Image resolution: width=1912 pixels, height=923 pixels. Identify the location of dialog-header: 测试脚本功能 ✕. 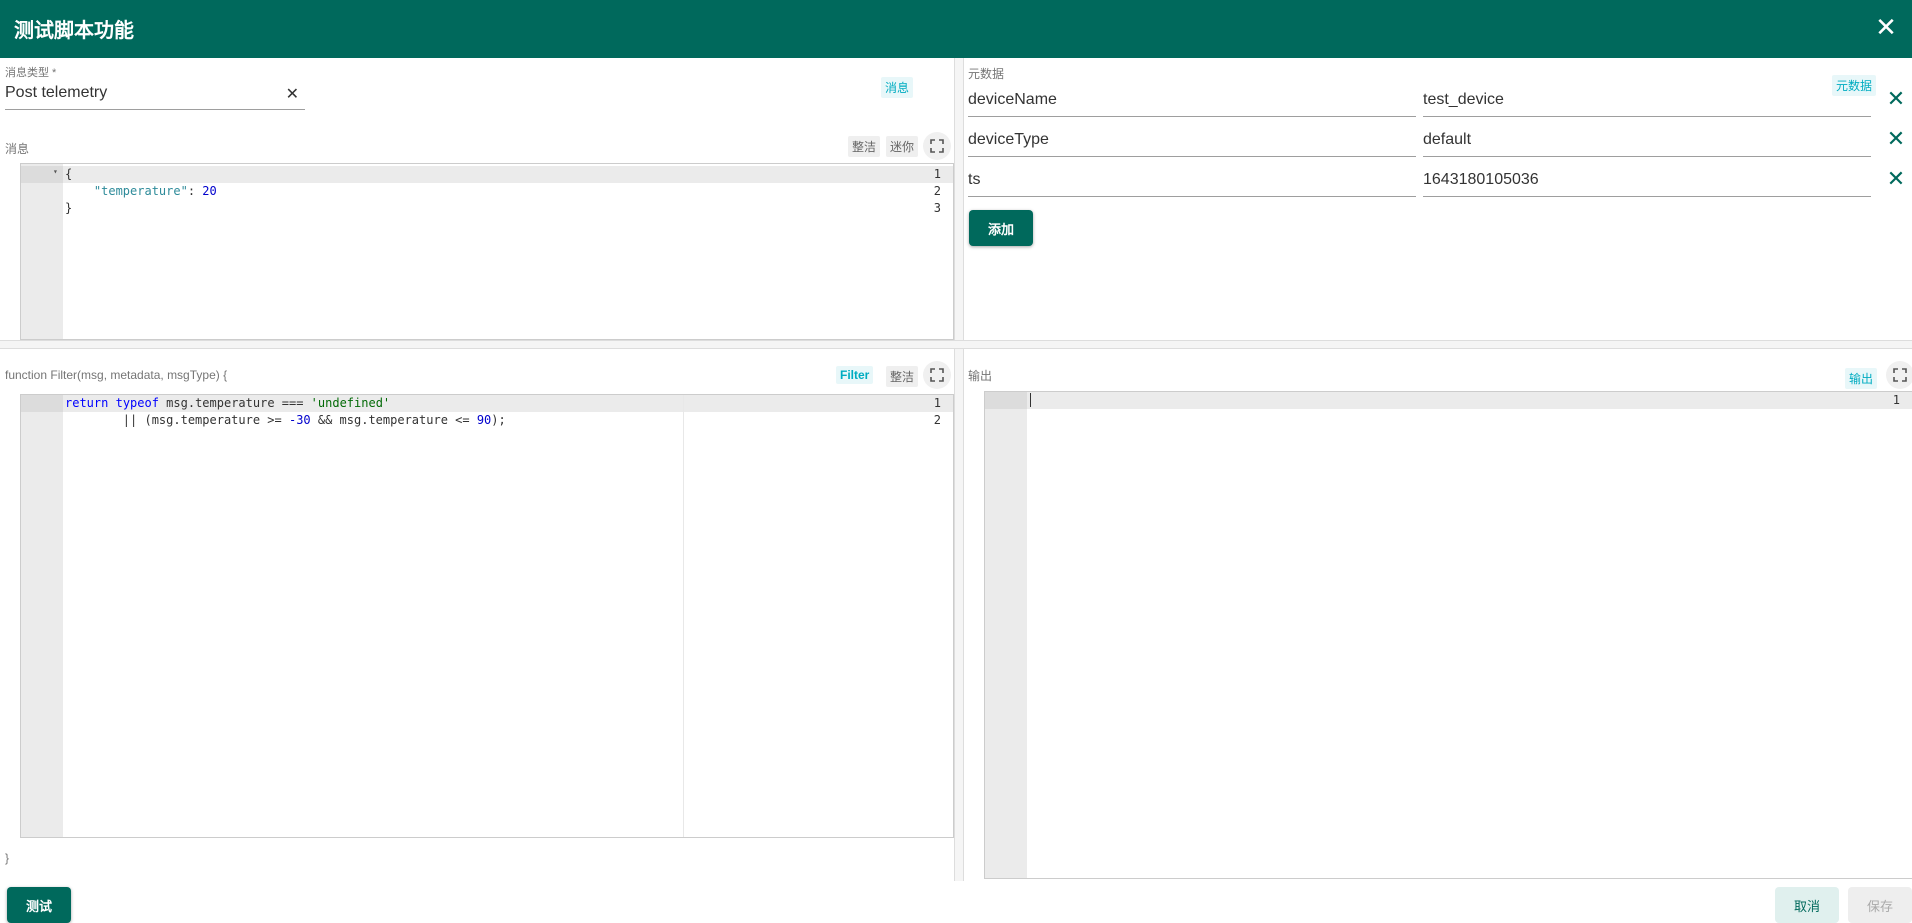
(956, 29).